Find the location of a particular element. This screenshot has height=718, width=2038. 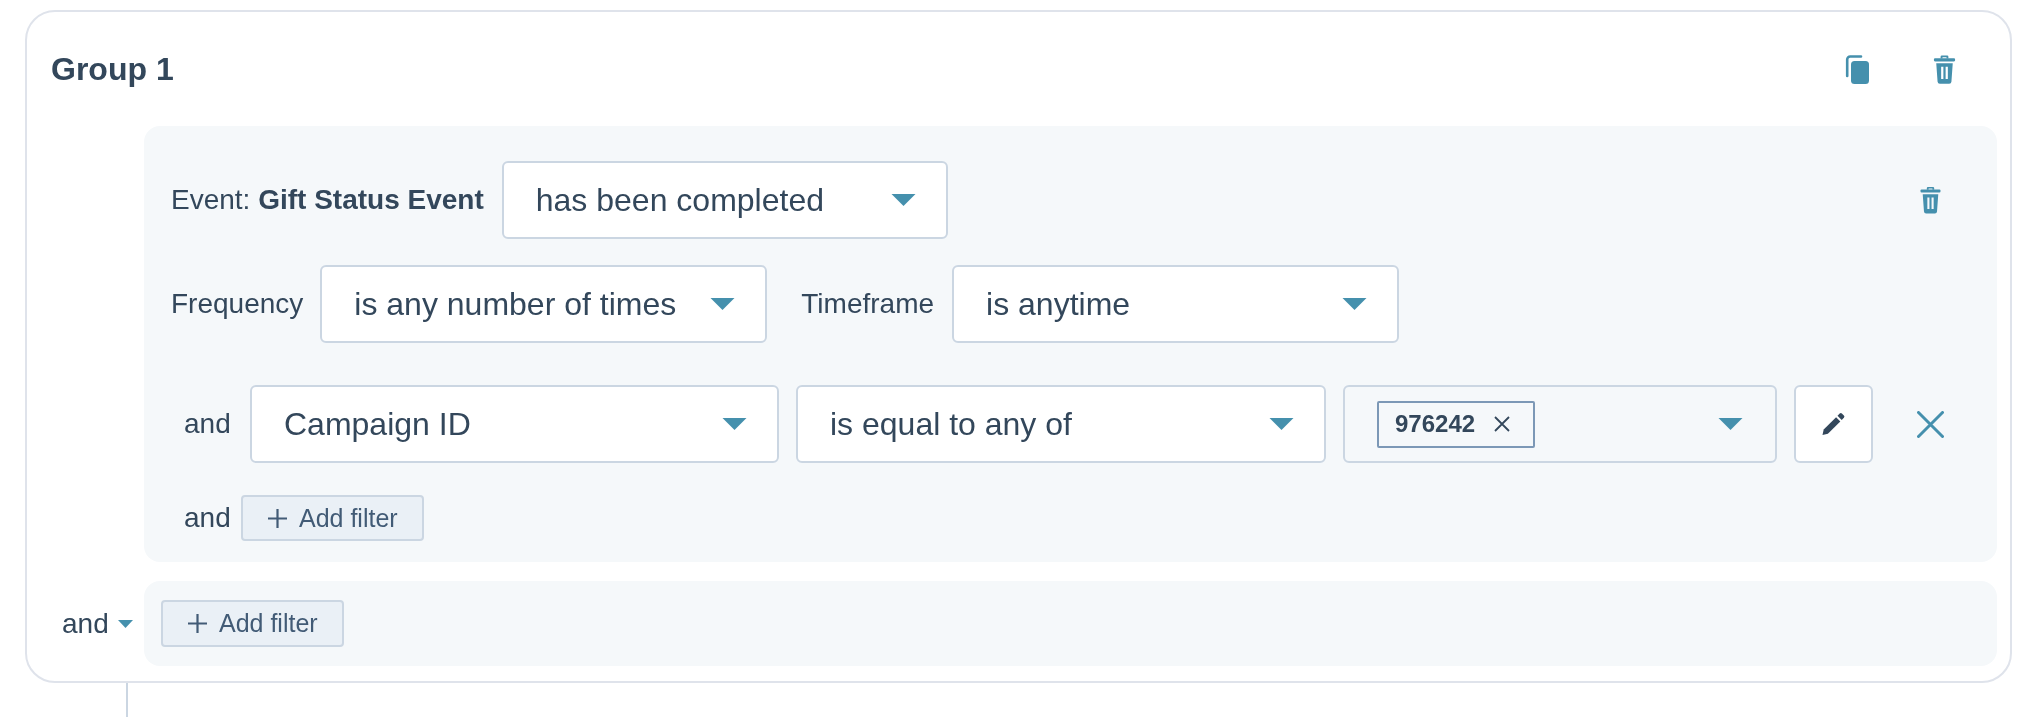

timeframe-label: Timeframe is located at coordinates (868, 304).